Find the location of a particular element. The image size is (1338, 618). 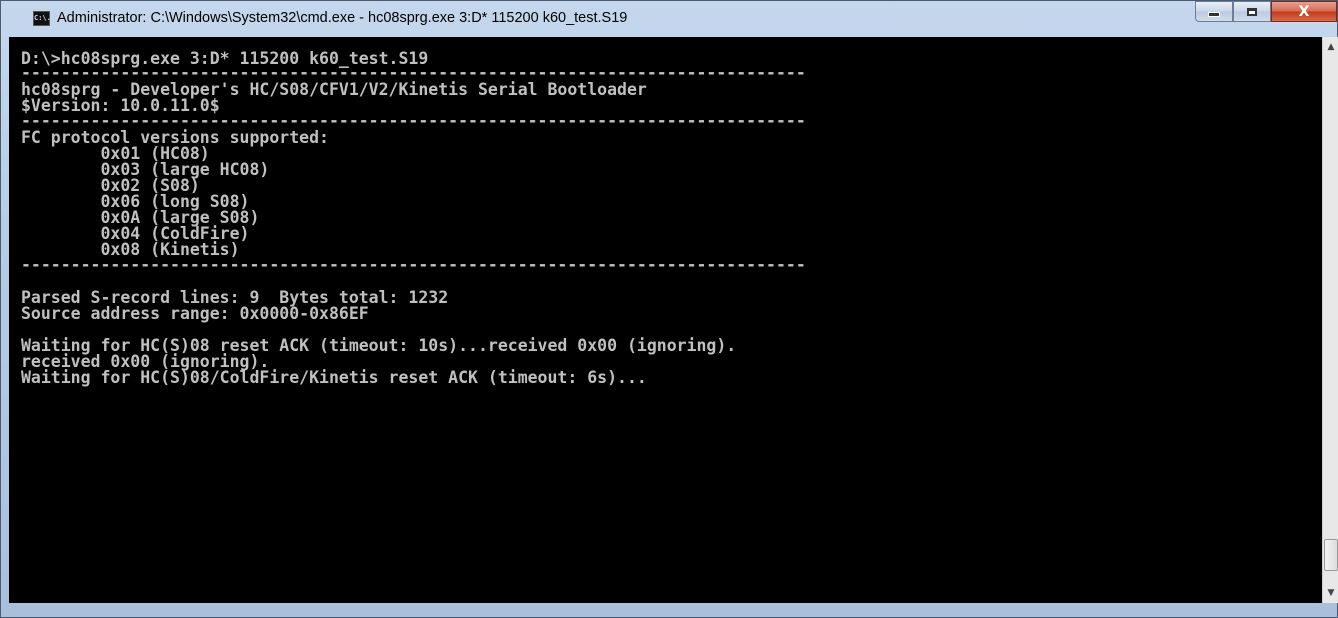

maximize-icon is located at coordinates (1252, 11).